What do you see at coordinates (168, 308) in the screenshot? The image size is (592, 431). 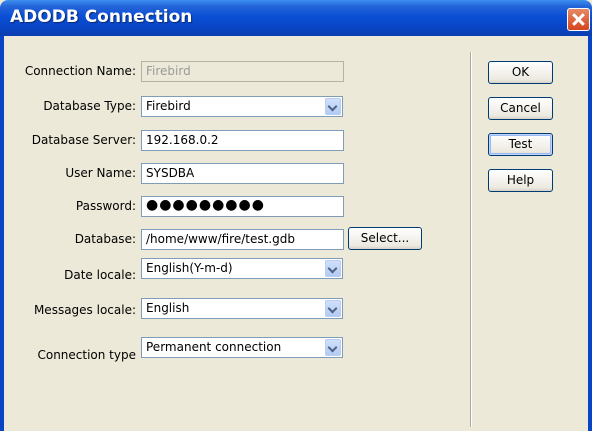 I see `messages-locale-value: English` at bounding box center [168, 308].